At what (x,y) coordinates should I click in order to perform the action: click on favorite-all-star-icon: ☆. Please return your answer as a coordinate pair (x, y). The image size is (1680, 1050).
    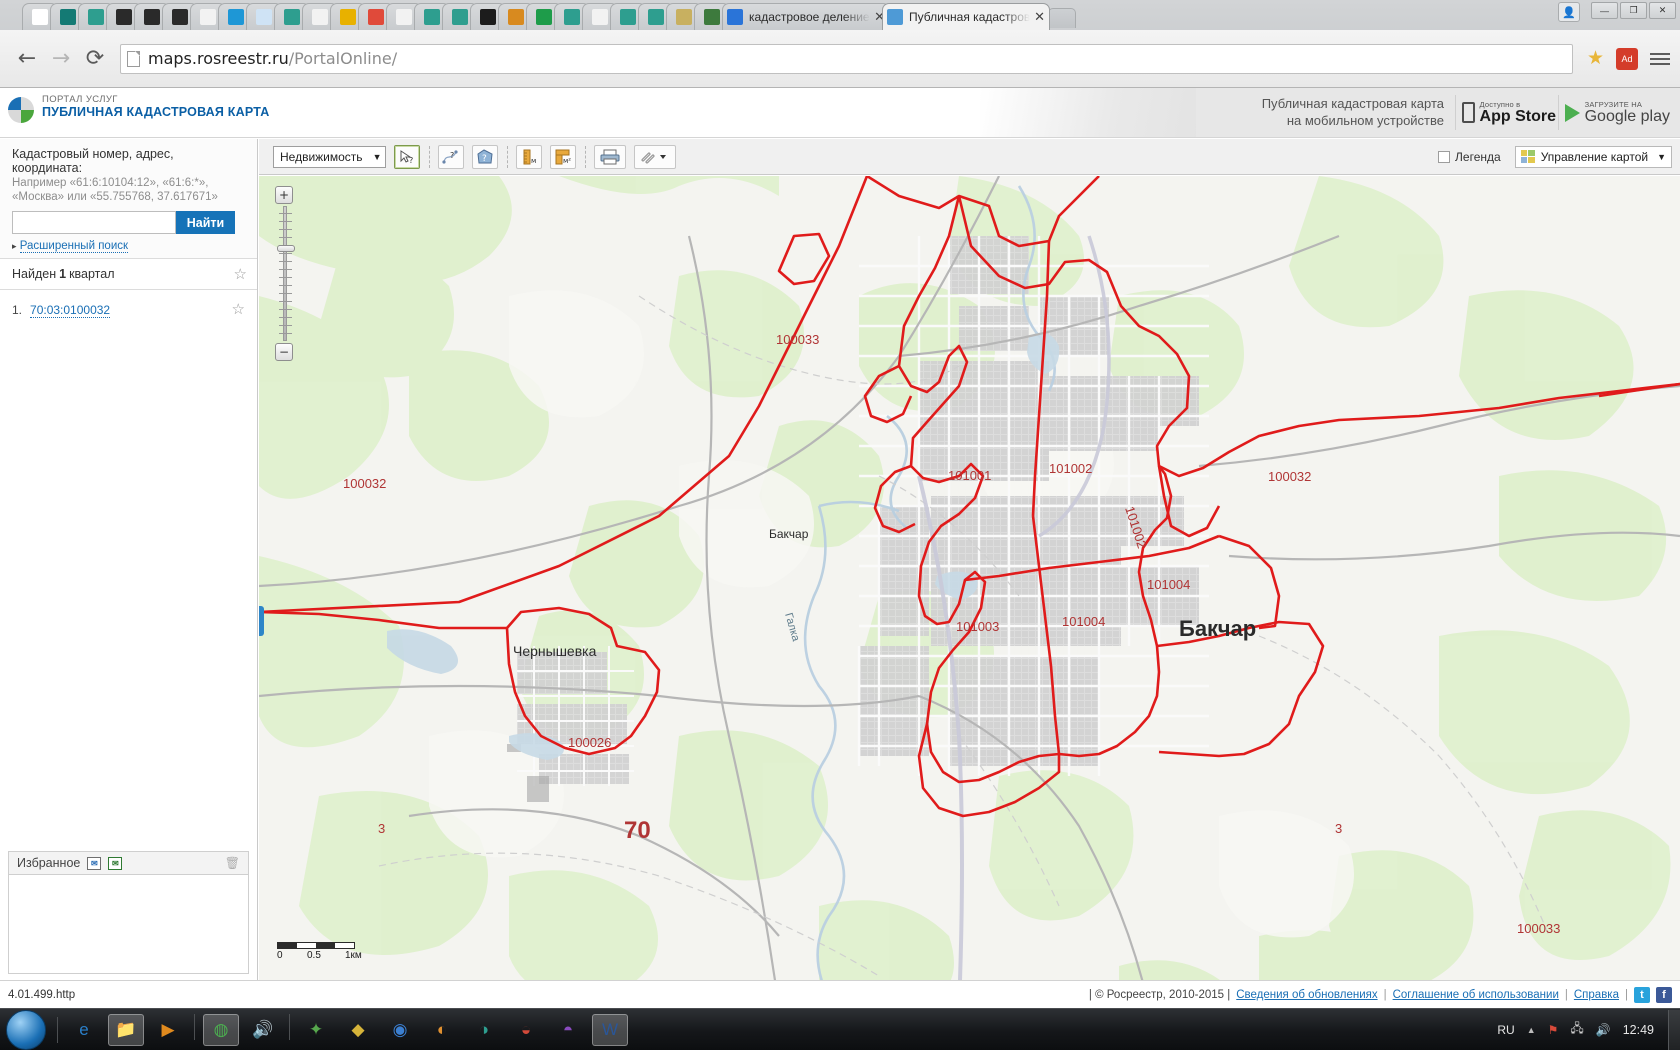
    Looking at the image, I should click on (240, 274).